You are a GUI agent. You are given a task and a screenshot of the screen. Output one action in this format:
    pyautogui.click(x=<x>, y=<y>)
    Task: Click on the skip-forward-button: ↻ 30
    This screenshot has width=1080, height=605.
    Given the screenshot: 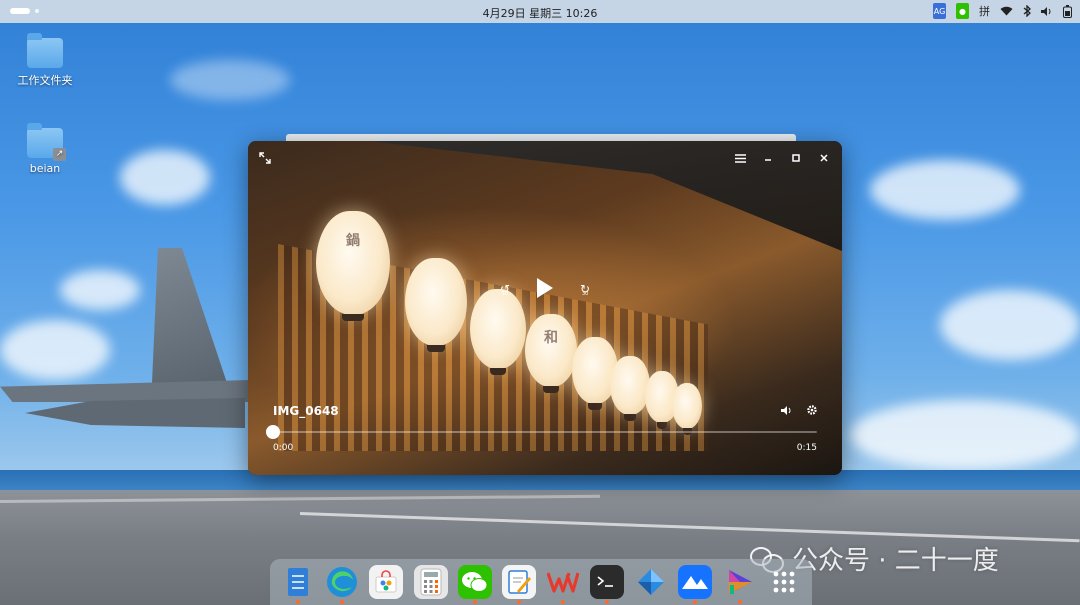 What is the action you would take?
    pyautogui.click(x=585, y=289)
    